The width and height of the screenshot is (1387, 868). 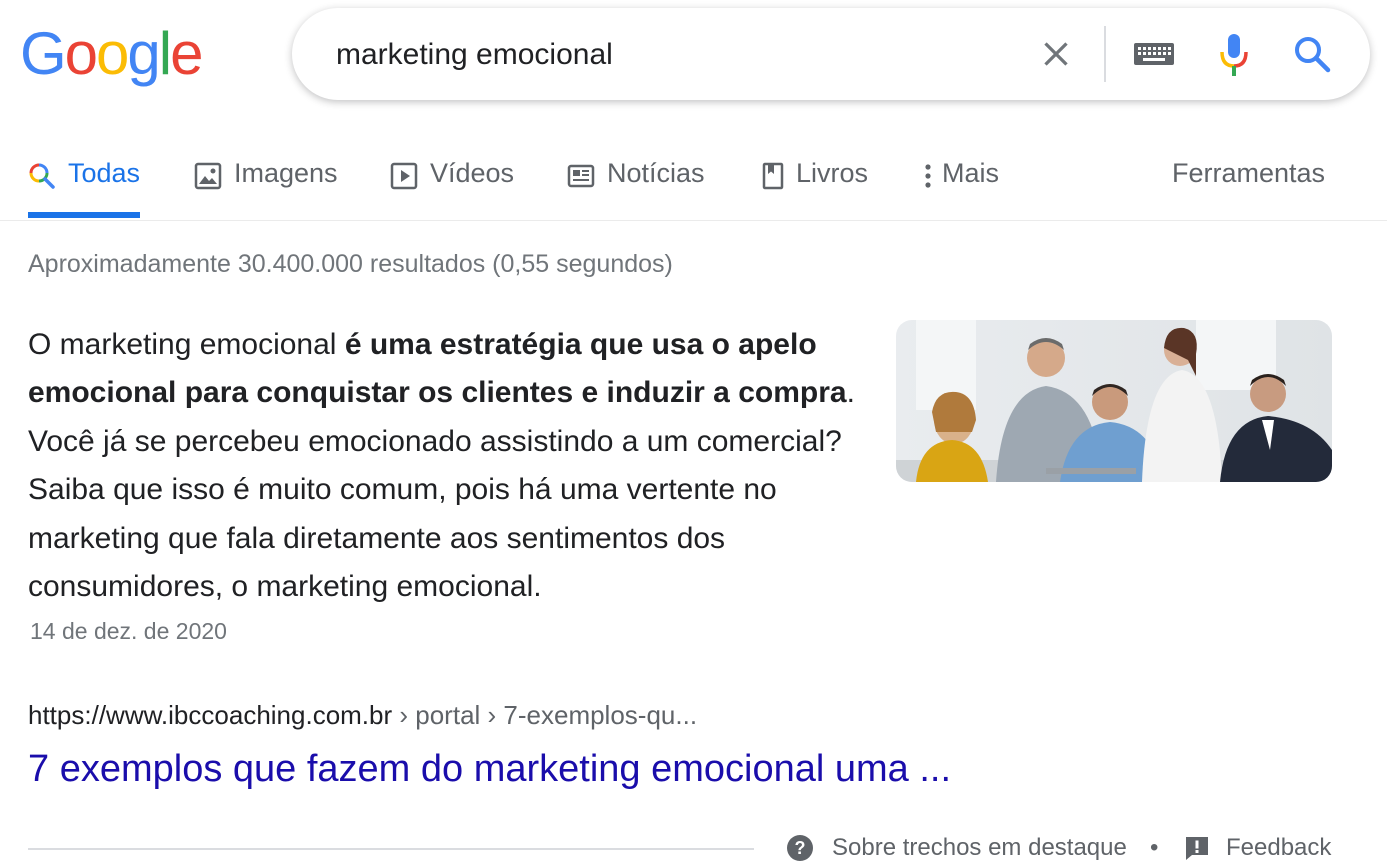 I want to click on search-divider, so click(x=1105, y=54).